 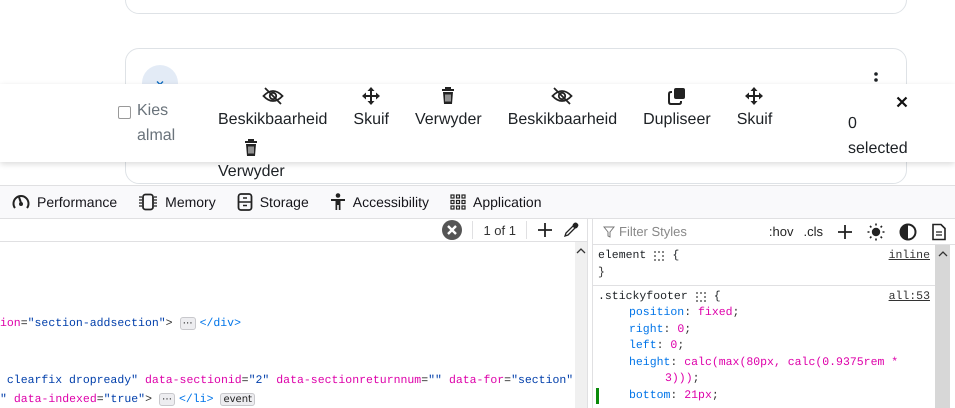 I want to click on rule-source-link: inline, so click(x=909, y=255).